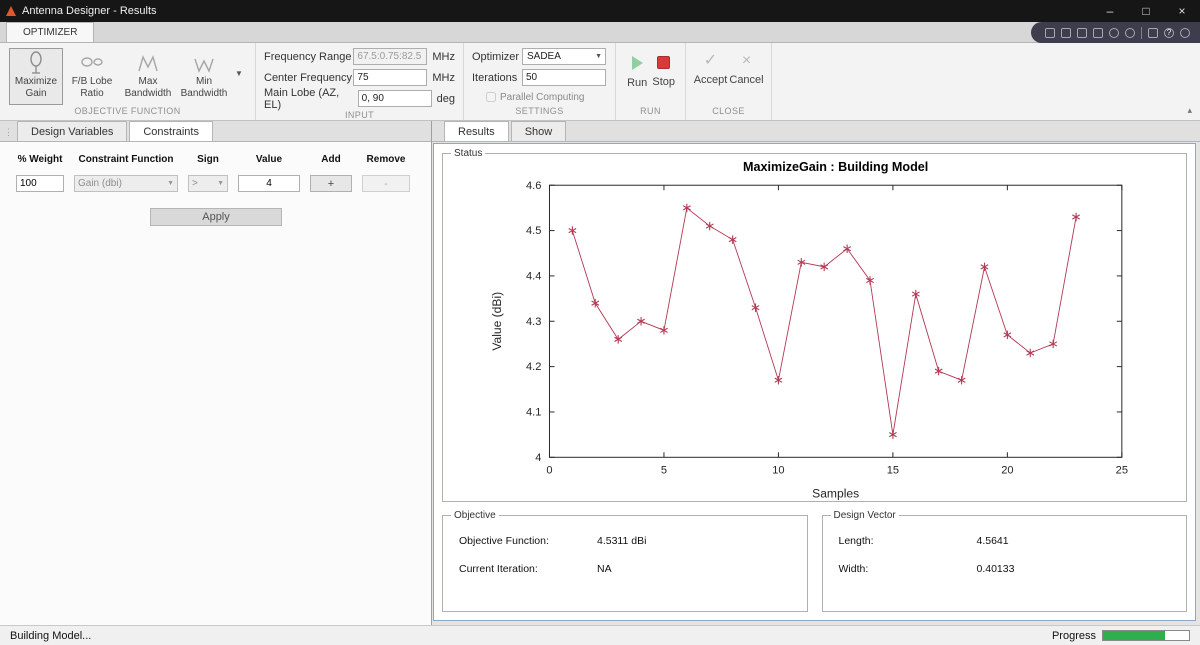 The image size is (1200, 645). Describe the element at coordinates (995, 569) in the screenshot. I see `width-value: 0.40133` at that location.